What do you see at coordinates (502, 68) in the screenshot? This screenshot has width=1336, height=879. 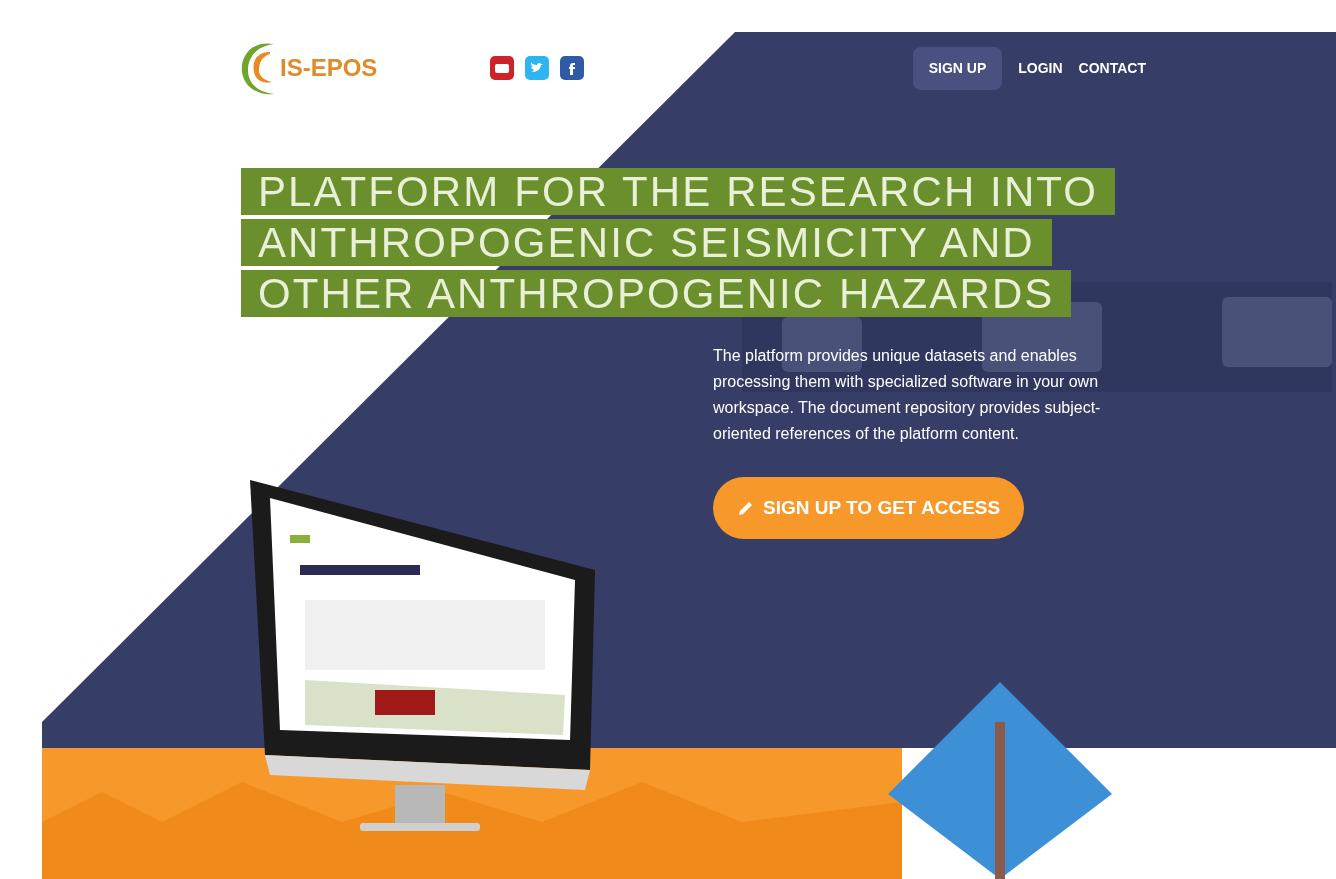 I see `youtube-icon` at bounding box center [502, 68].